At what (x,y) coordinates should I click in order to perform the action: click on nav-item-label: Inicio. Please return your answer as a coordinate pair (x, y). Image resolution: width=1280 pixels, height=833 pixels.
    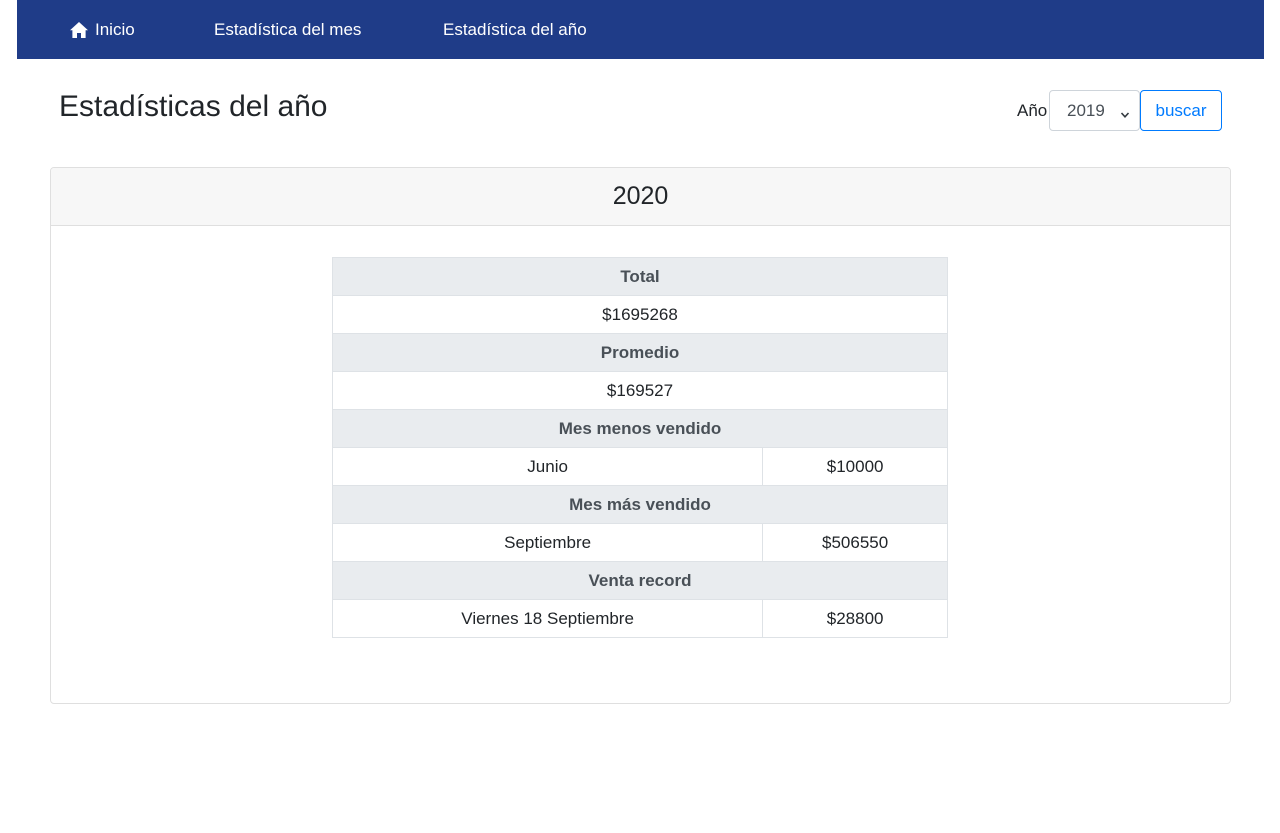
    Looking at the image, I should click on (115, 29).